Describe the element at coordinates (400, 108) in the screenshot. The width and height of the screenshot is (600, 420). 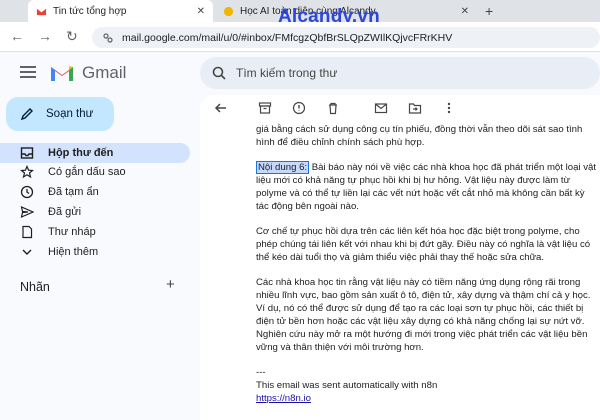
I see `message-toolbar` at that location.